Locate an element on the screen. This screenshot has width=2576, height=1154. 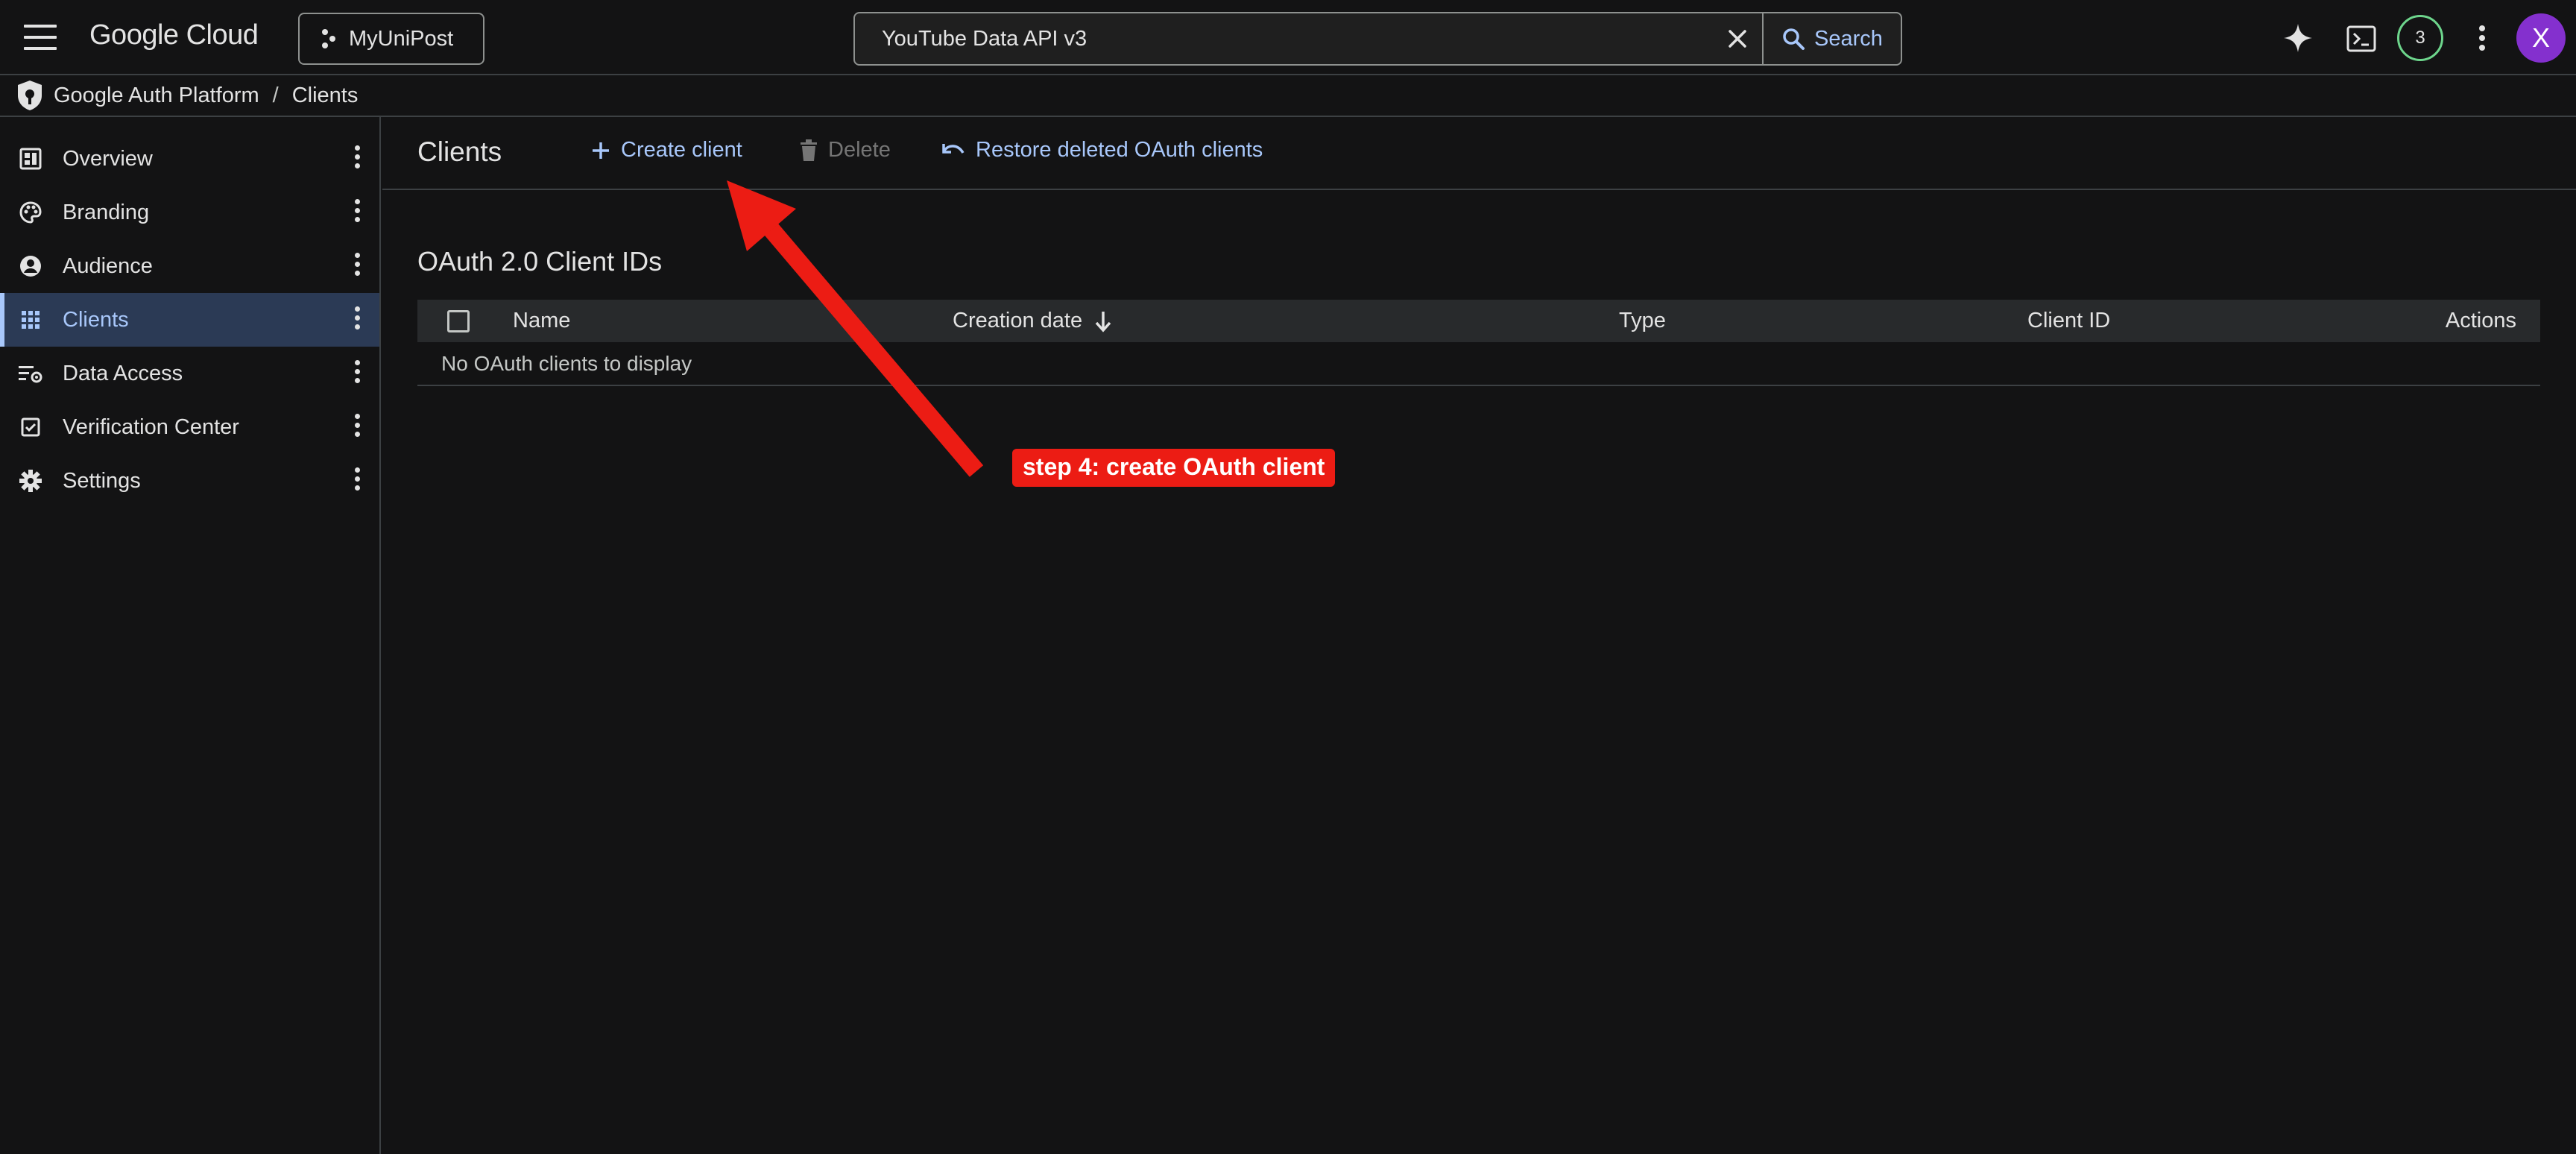
delete-button: Delete is located at coordinates (845, 150).